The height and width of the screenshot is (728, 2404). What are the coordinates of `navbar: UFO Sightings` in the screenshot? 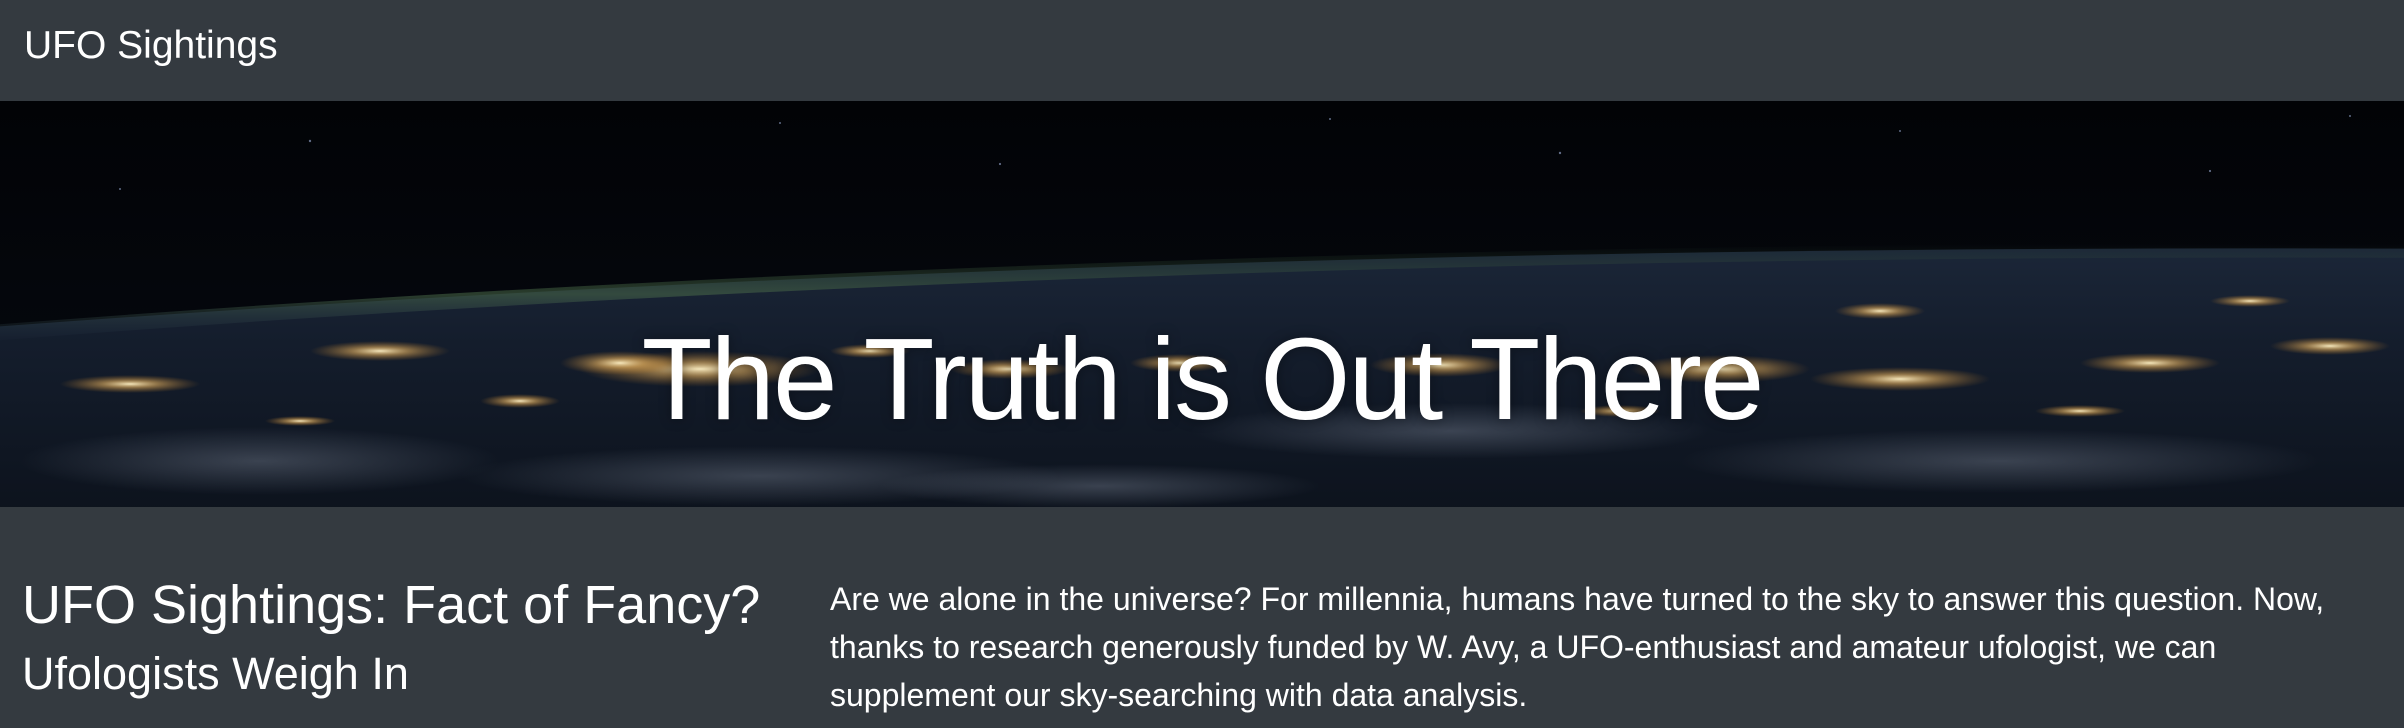 It's located at (1202, 50).